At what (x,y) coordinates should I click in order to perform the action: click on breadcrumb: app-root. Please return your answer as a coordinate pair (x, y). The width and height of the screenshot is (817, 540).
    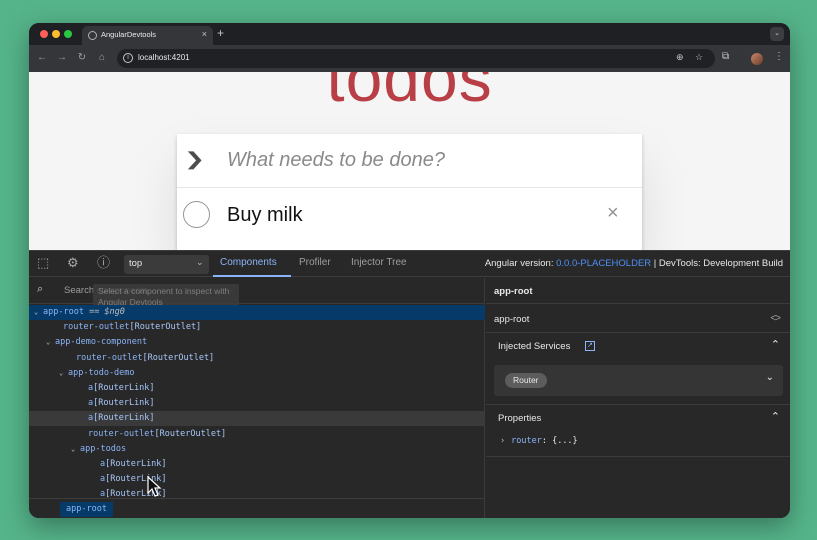
    Looking at the image, I should click on (257, 508).